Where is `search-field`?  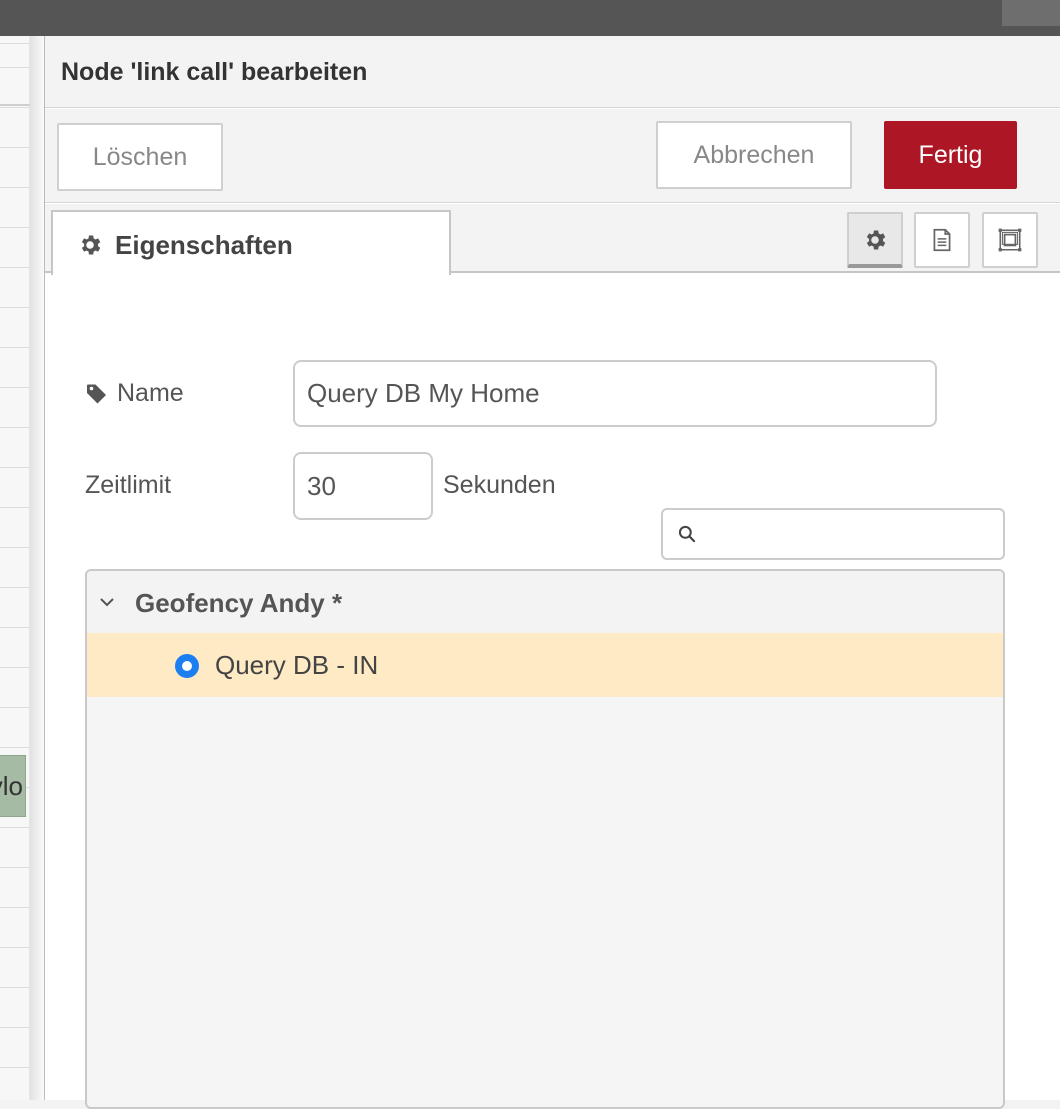
search-field is located at coordinates (833, 534).